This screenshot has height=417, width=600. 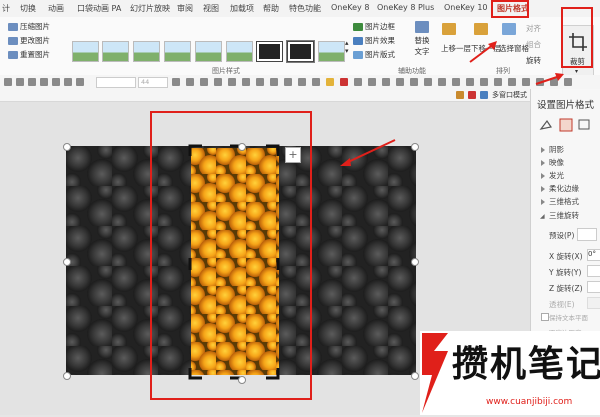 I want to click on section-3d-rotation: 三维旋转, so click(x=564, y=215).